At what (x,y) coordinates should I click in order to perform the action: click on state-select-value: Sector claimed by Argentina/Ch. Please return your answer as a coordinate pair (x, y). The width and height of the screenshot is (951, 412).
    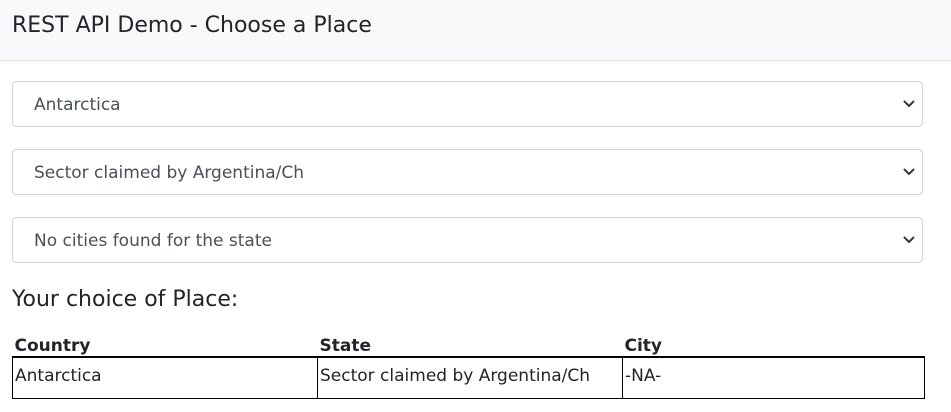
    Looking at the image, I should click on (169, 173).